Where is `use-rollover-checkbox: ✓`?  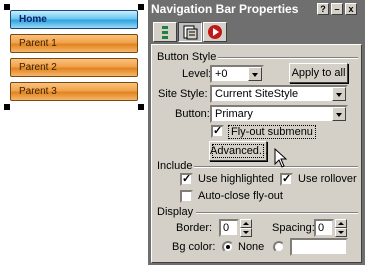 use-rollover-checkbox: ✓ is located at coordinates (286, 179).